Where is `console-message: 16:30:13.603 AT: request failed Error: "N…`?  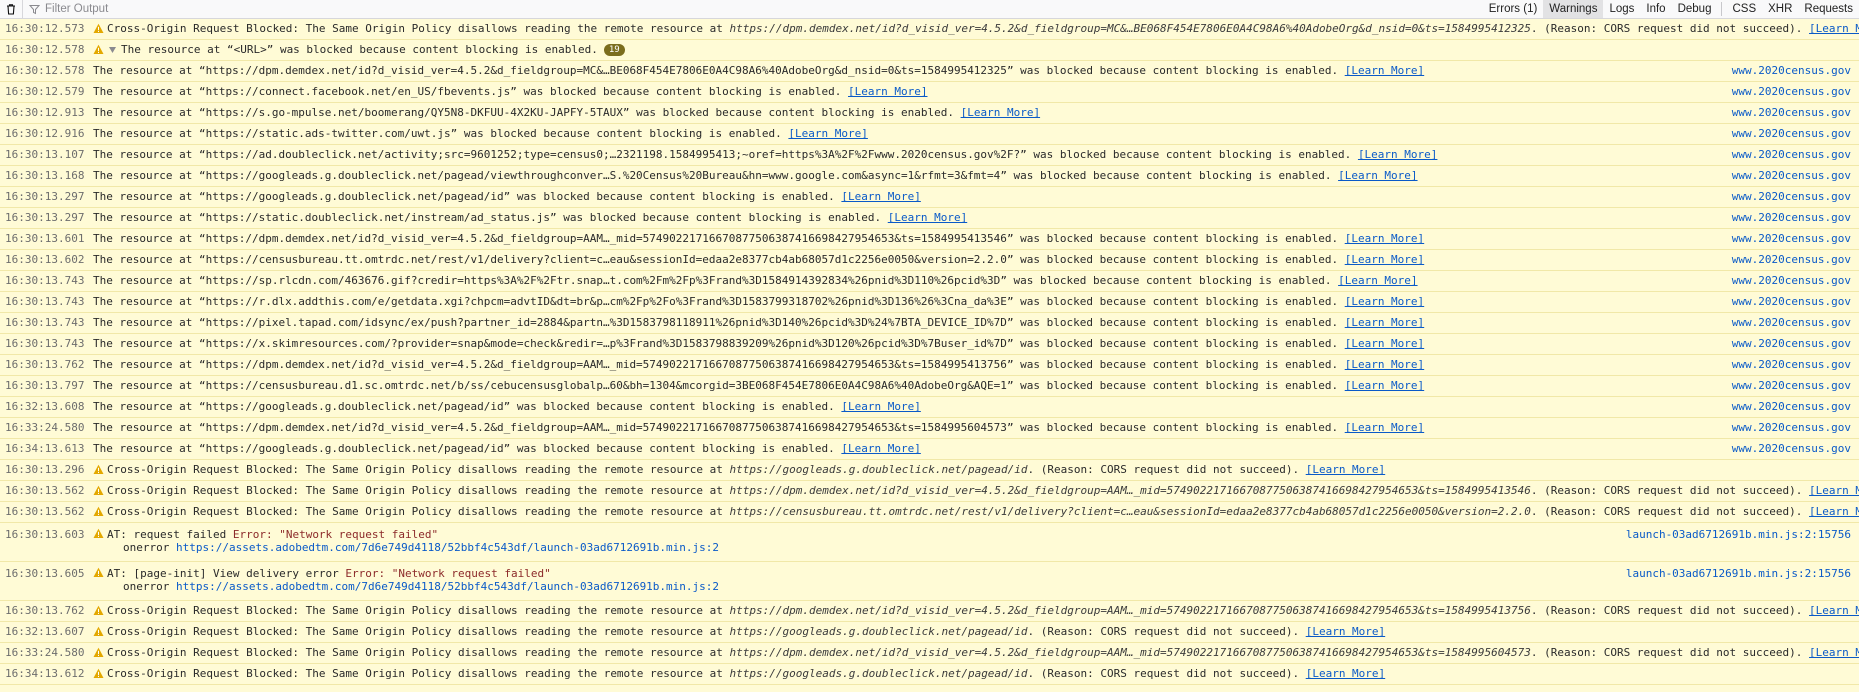 console-message: 16:30:13.603 AT: request failed Error: "N… is located at coordinates (929, 542).